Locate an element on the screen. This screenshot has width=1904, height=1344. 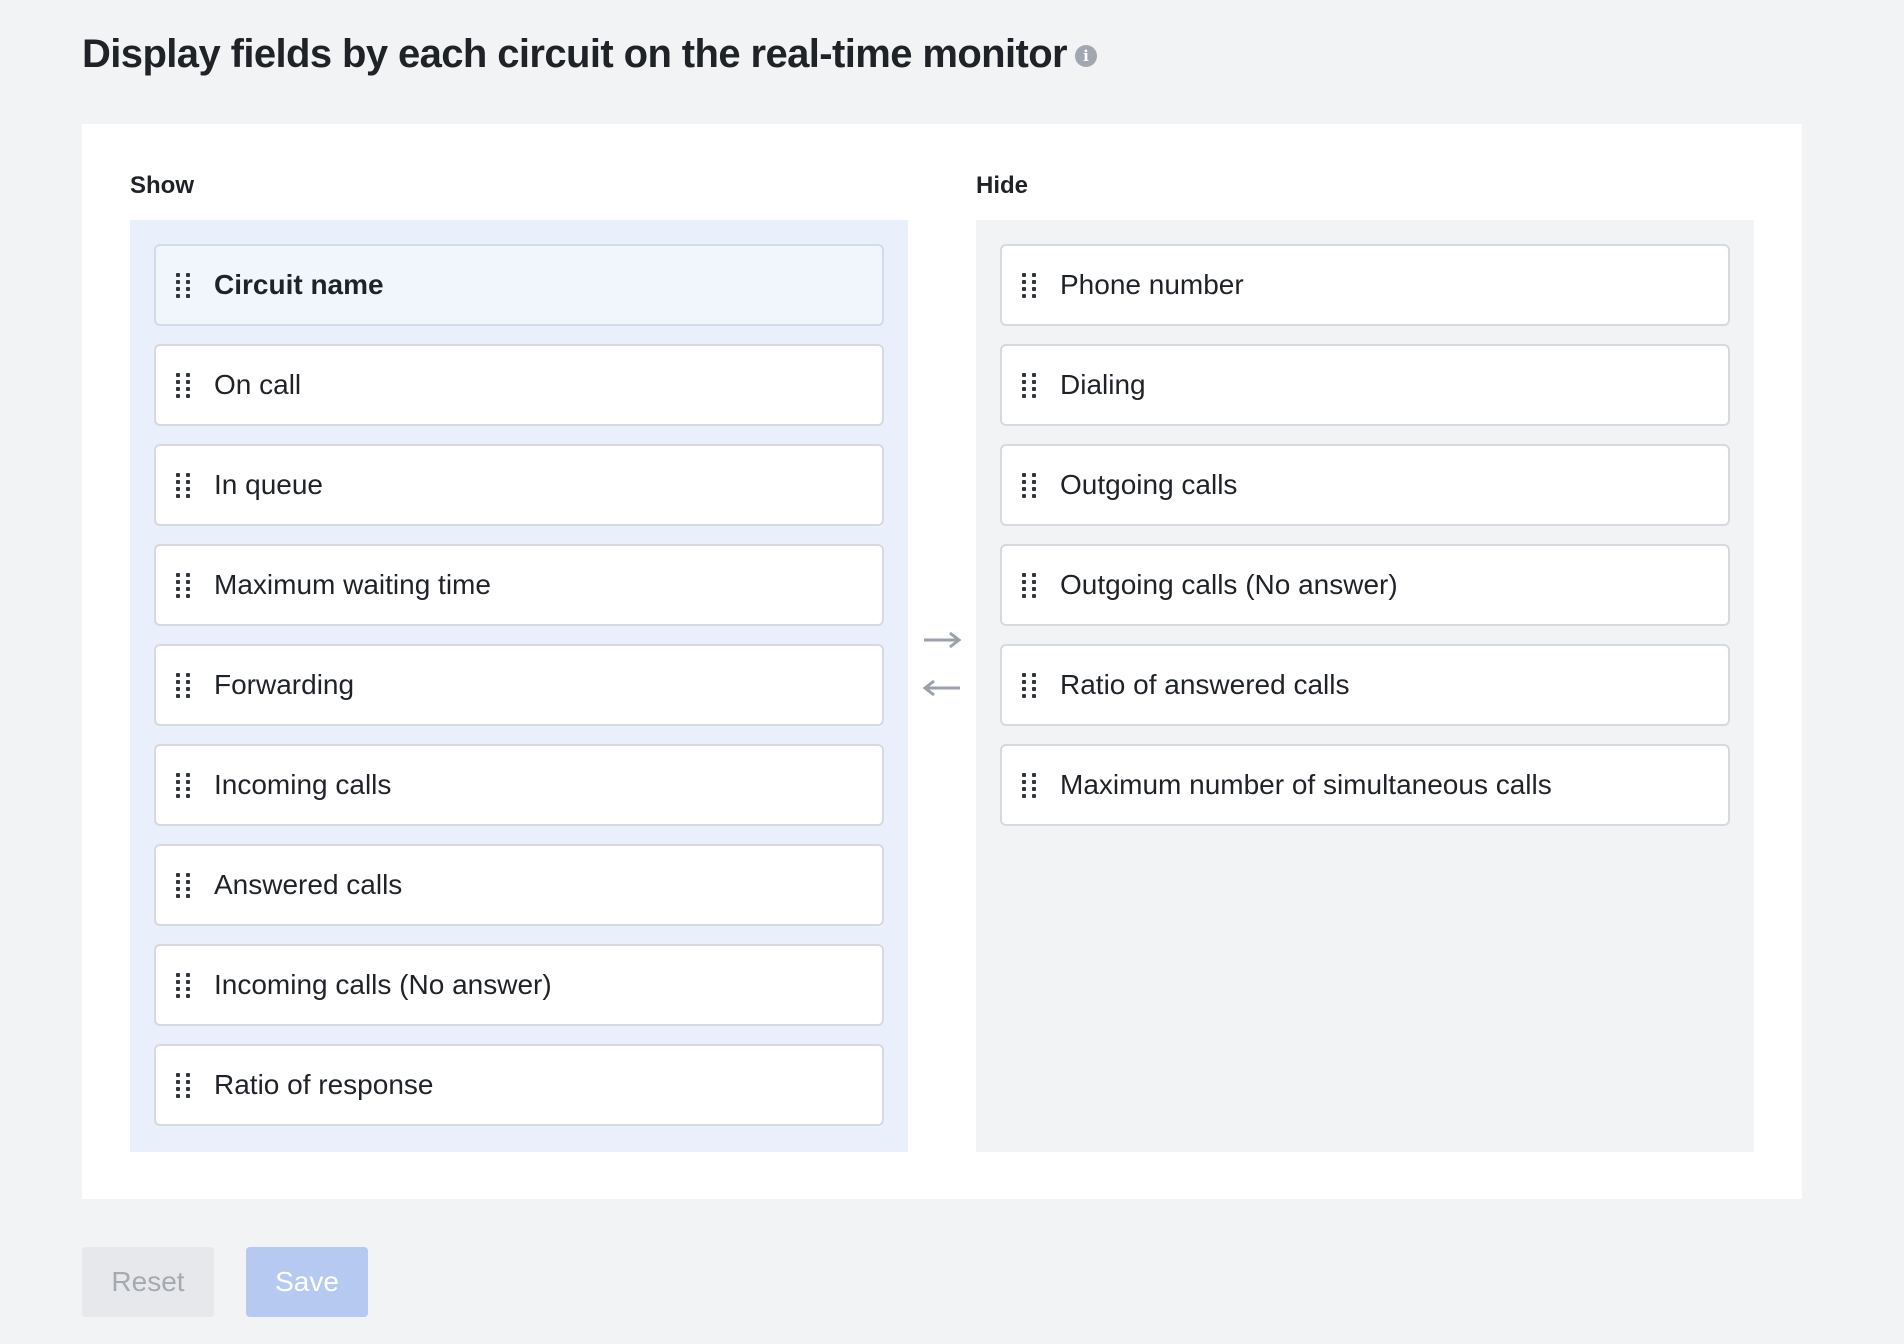
hide-item-outgoing-calls: Outgoing calls is located at coordinates (1365, 485).